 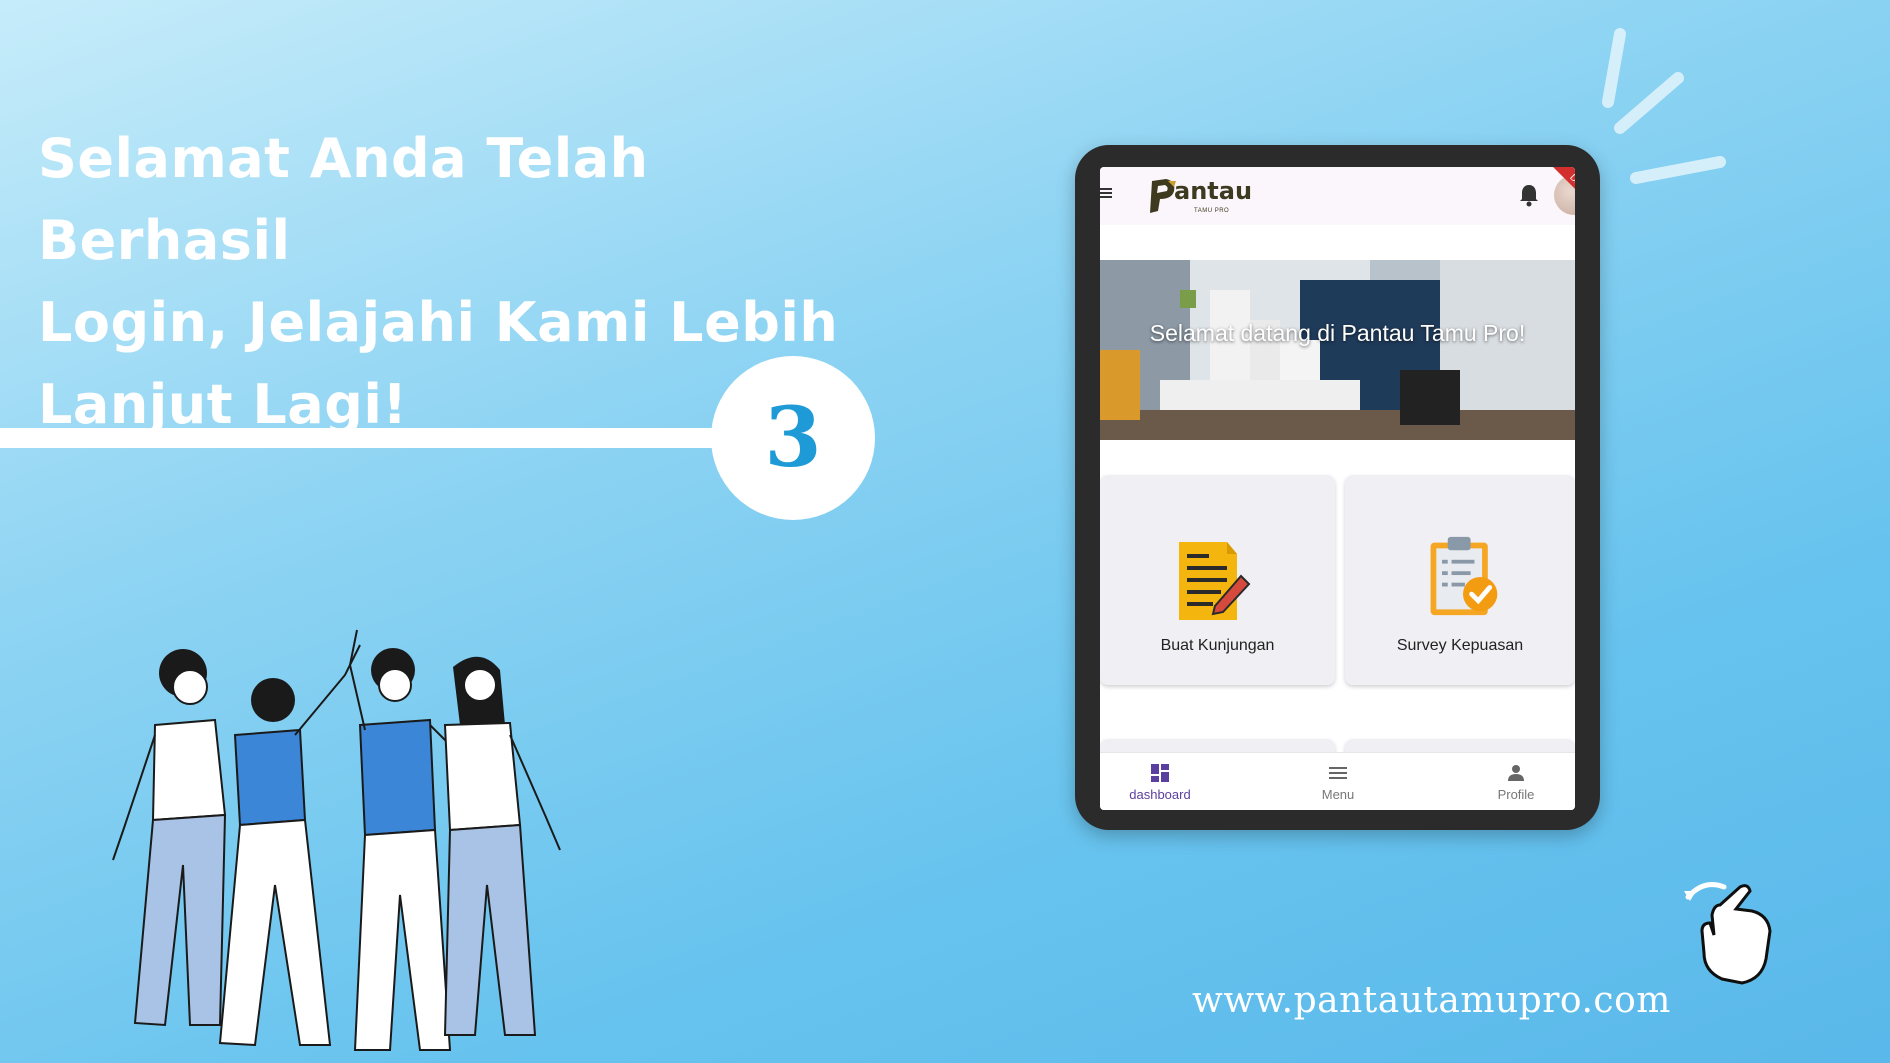 I want to click on bottom-navigation: dashboard Menu Profile, so click(x=1337, y=781).